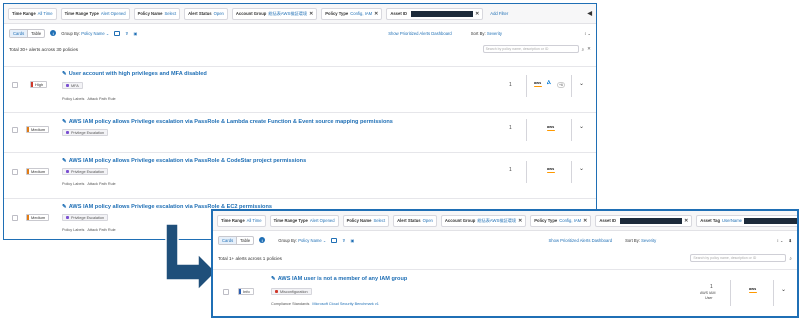 The width and height of the screenshot is (800, 319). I want to click on view-toggle: Cards Table, so click(236, 240).